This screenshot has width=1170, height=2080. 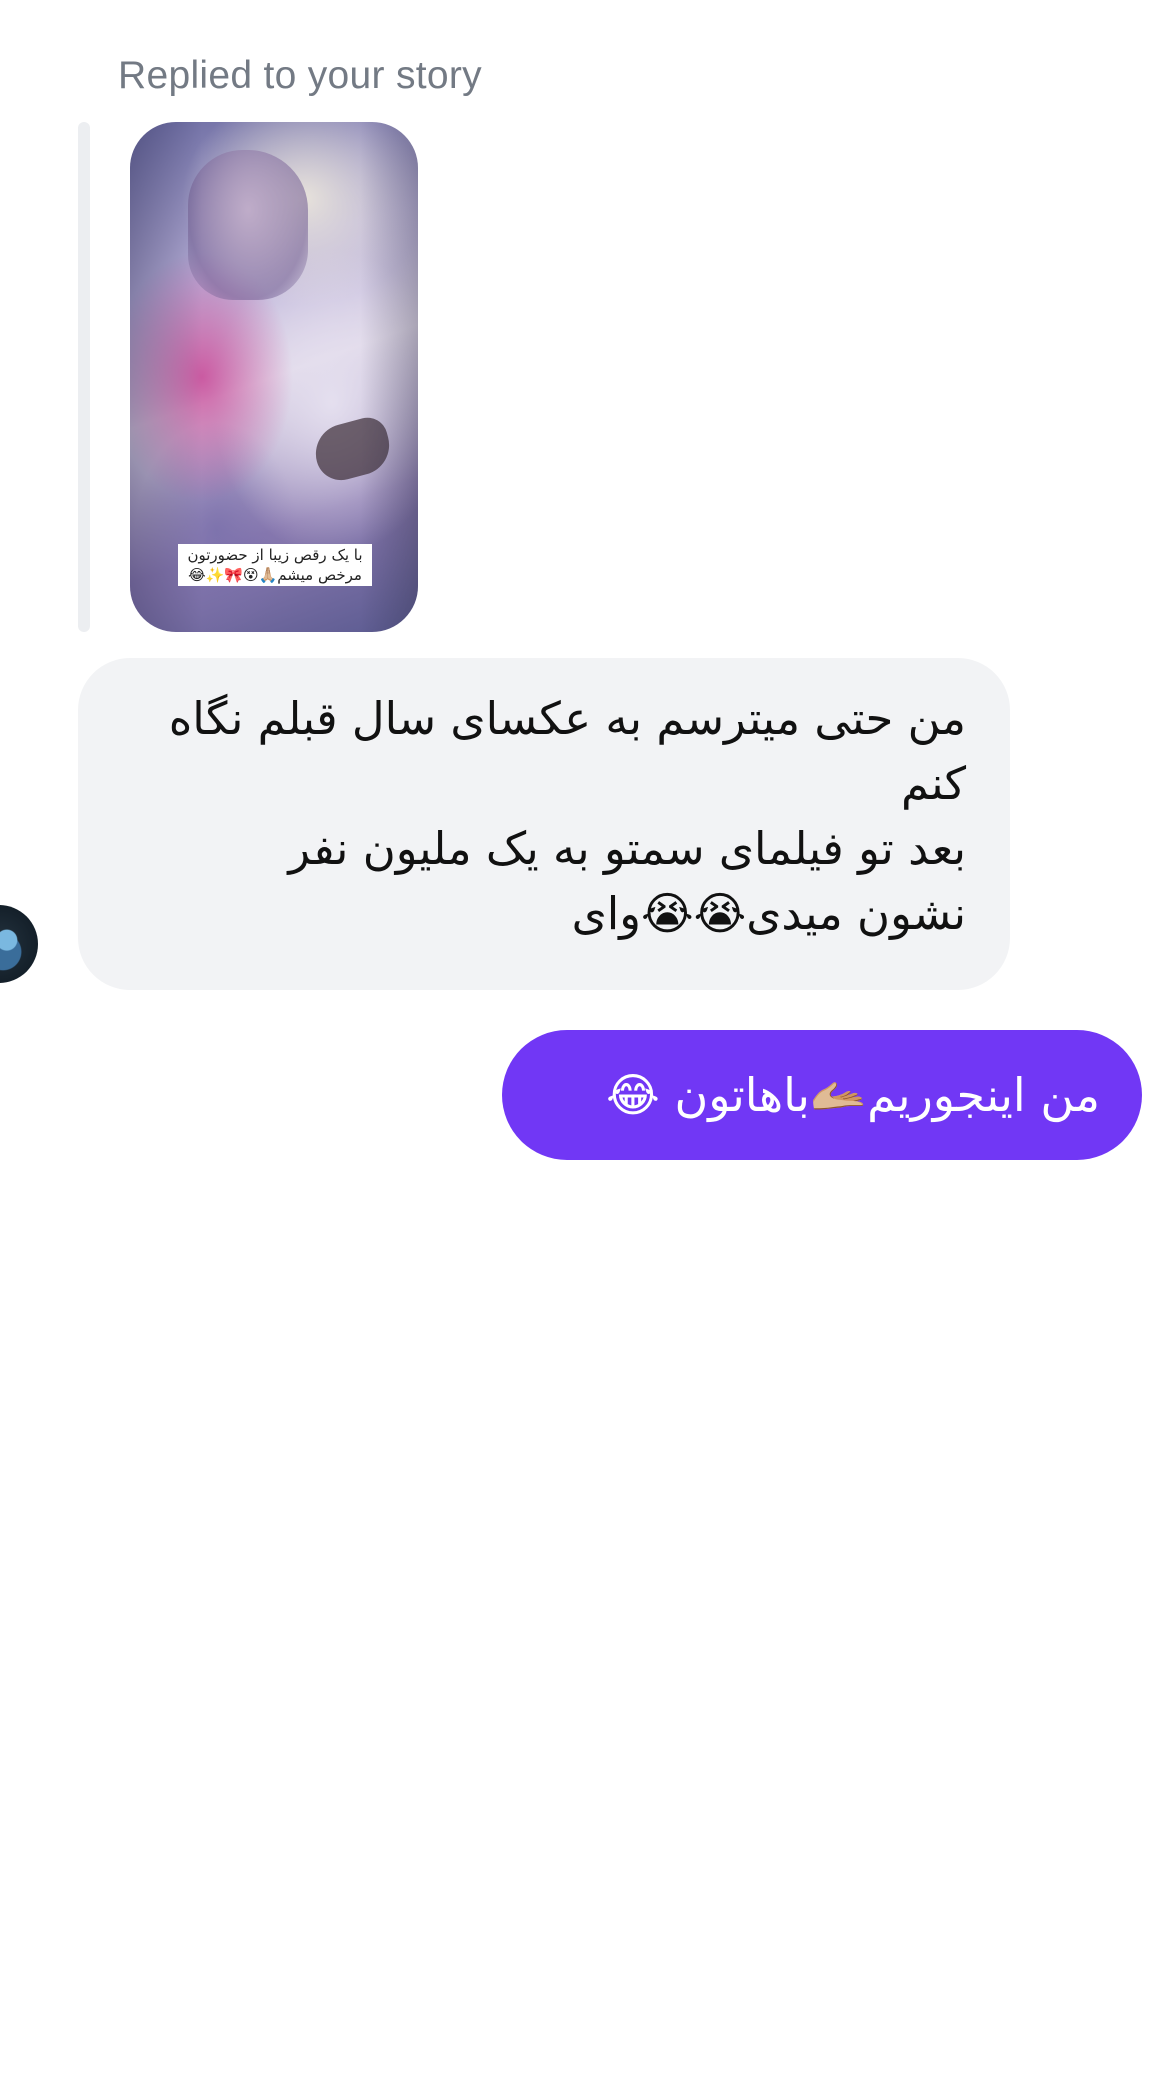 What do you see at coordinates (275, 575) in the screenshot?
I see `story-caption-line-2: مرخص میشم🙏🏼😵🎀✨😂` at bounding box center [275, 575].